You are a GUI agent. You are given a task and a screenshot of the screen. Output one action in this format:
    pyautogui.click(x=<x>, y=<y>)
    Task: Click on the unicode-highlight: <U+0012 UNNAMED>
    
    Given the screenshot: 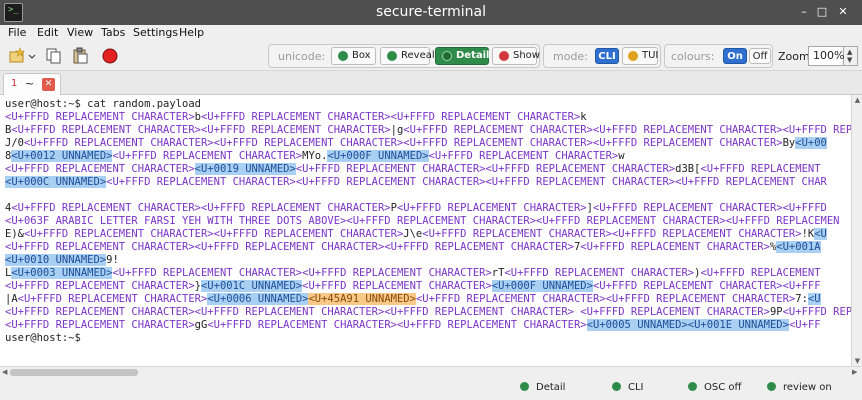 What is the action you would take?
    pyautogui.click(x=62, y=156)
    